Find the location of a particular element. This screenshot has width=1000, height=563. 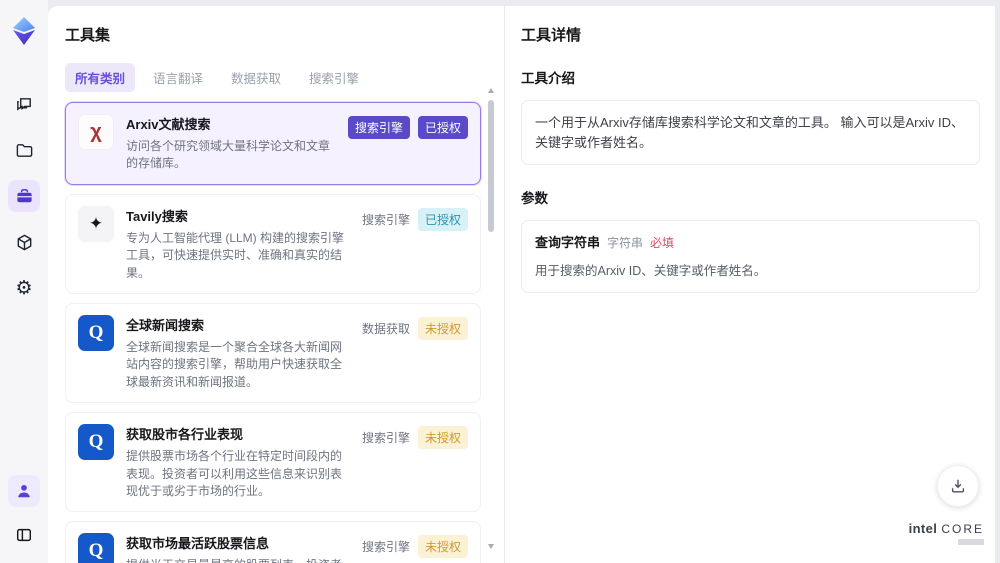

page-title: 工具集 is located at coordinates (88, 35).